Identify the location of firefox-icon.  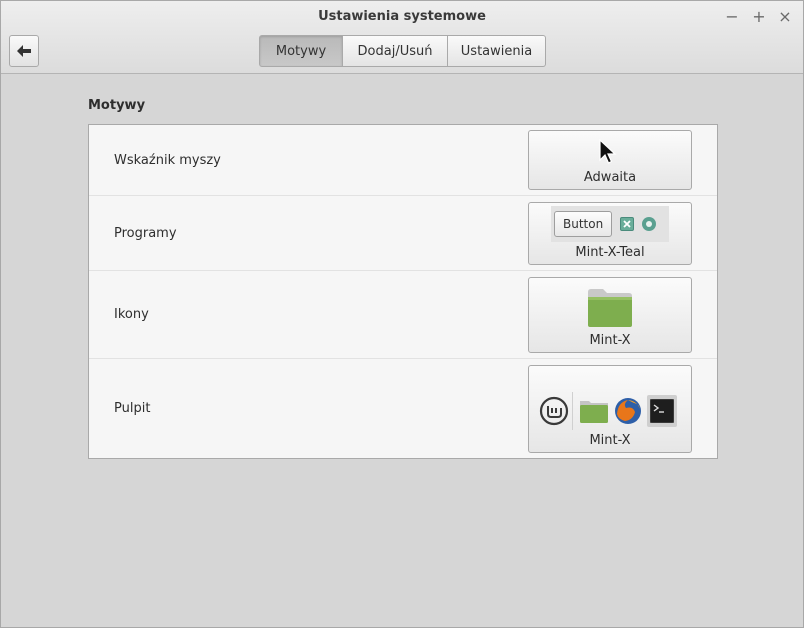
(628, 411).